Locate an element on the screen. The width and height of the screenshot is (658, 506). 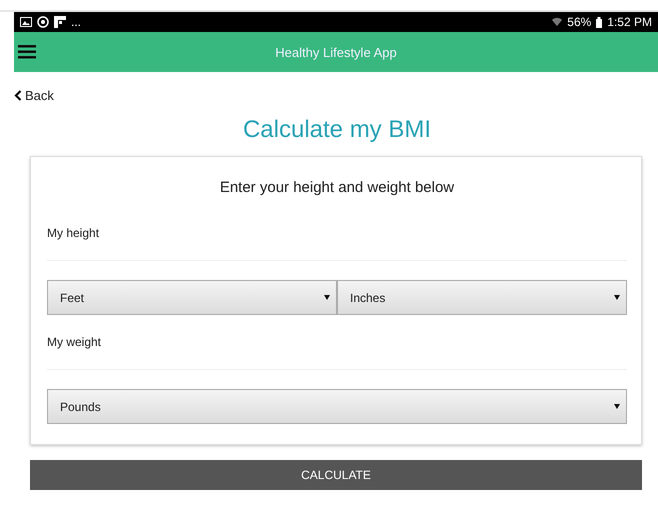
chevron-left-icon is located at coordinates (18, 95).